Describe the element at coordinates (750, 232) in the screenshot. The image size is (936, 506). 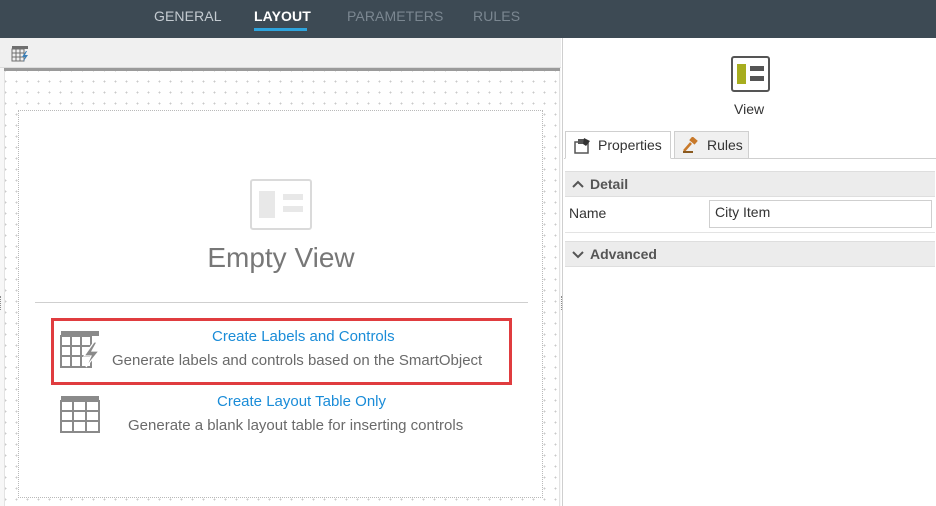
I see `row-divider` at that location.